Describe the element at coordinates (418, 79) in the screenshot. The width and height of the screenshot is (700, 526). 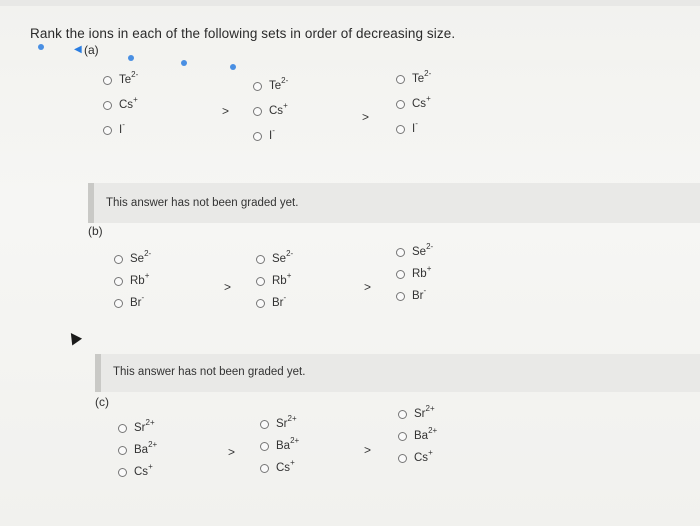
I see `ion-symbol: Te` at that location.